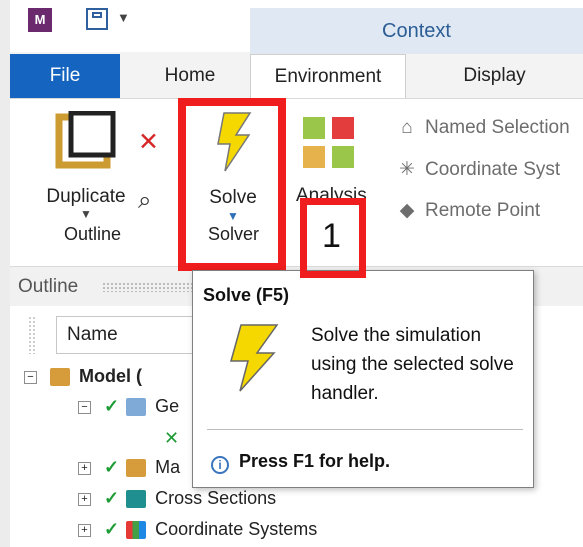 This screenshot has height=547, width=583. What do you see at coordinates (128, 335) in the screenshot?
I see `name-filter-field: Name` at bounding box center [128, 335].